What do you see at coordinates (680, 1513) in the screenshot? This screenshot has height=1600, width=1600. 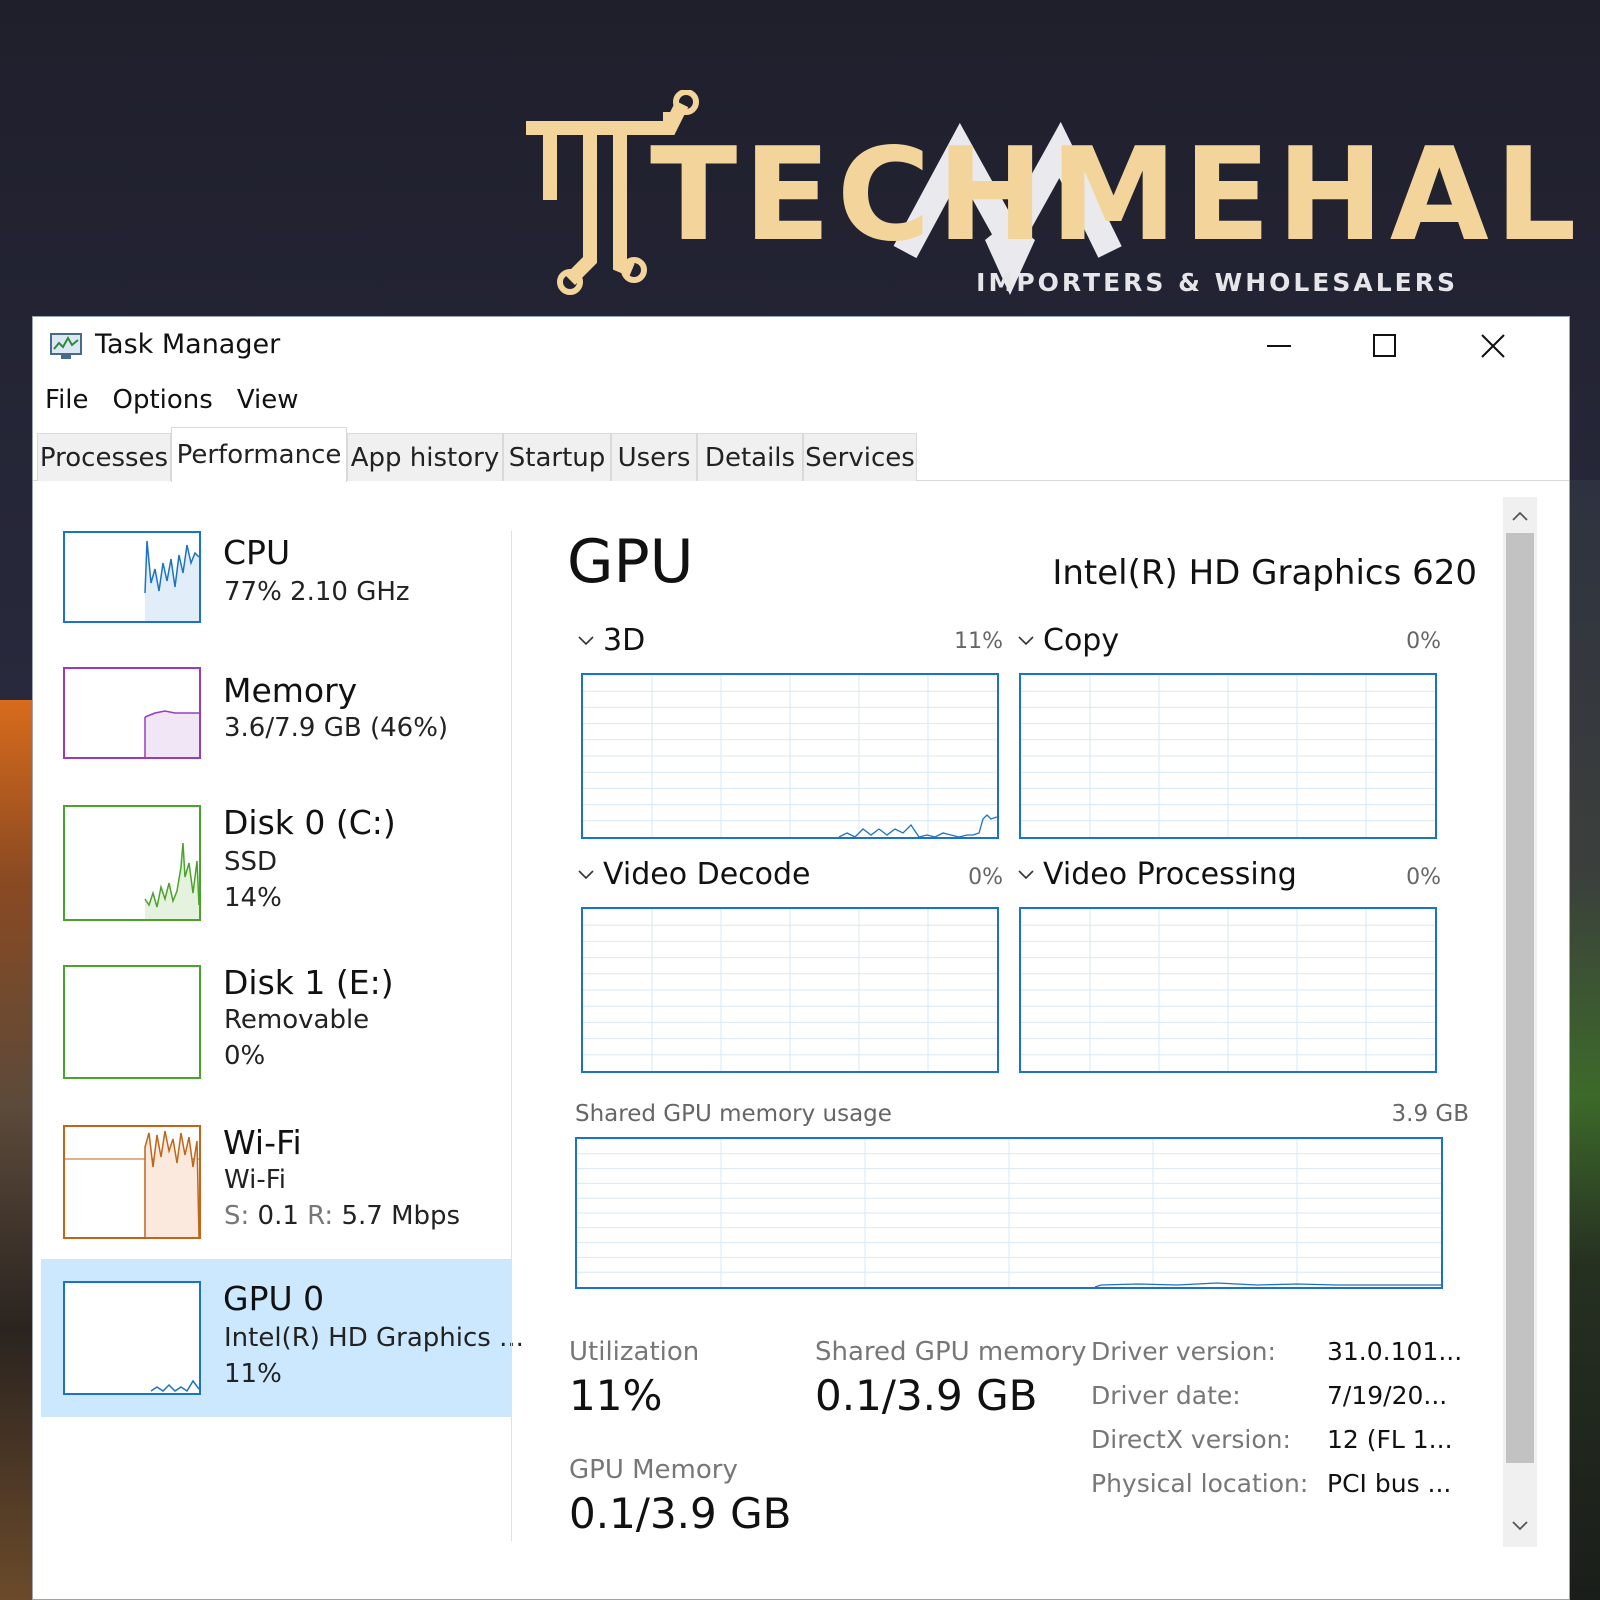 I see `gpu-memory-value: 0.1/3.9 GB` at bounding box center [680, 1513].